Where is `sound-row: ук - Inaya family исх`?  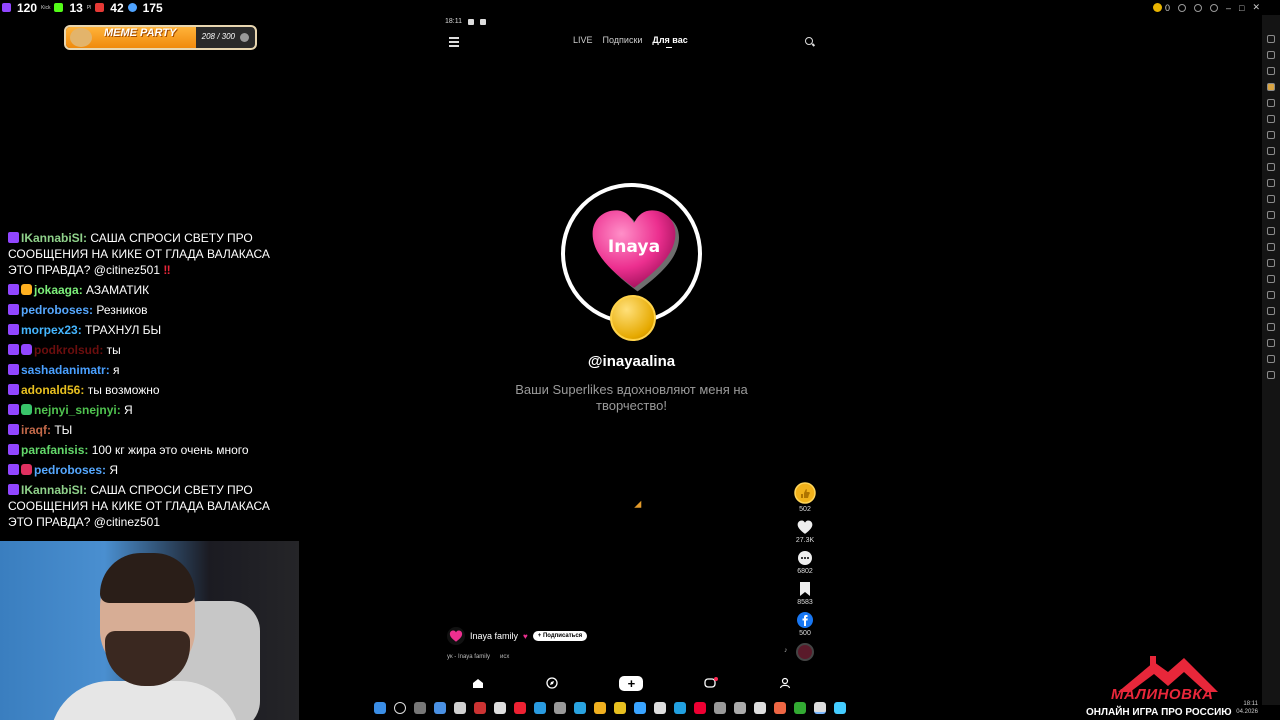 sound-row: ук - Inaya family исх is located at coordinates (478, 657).